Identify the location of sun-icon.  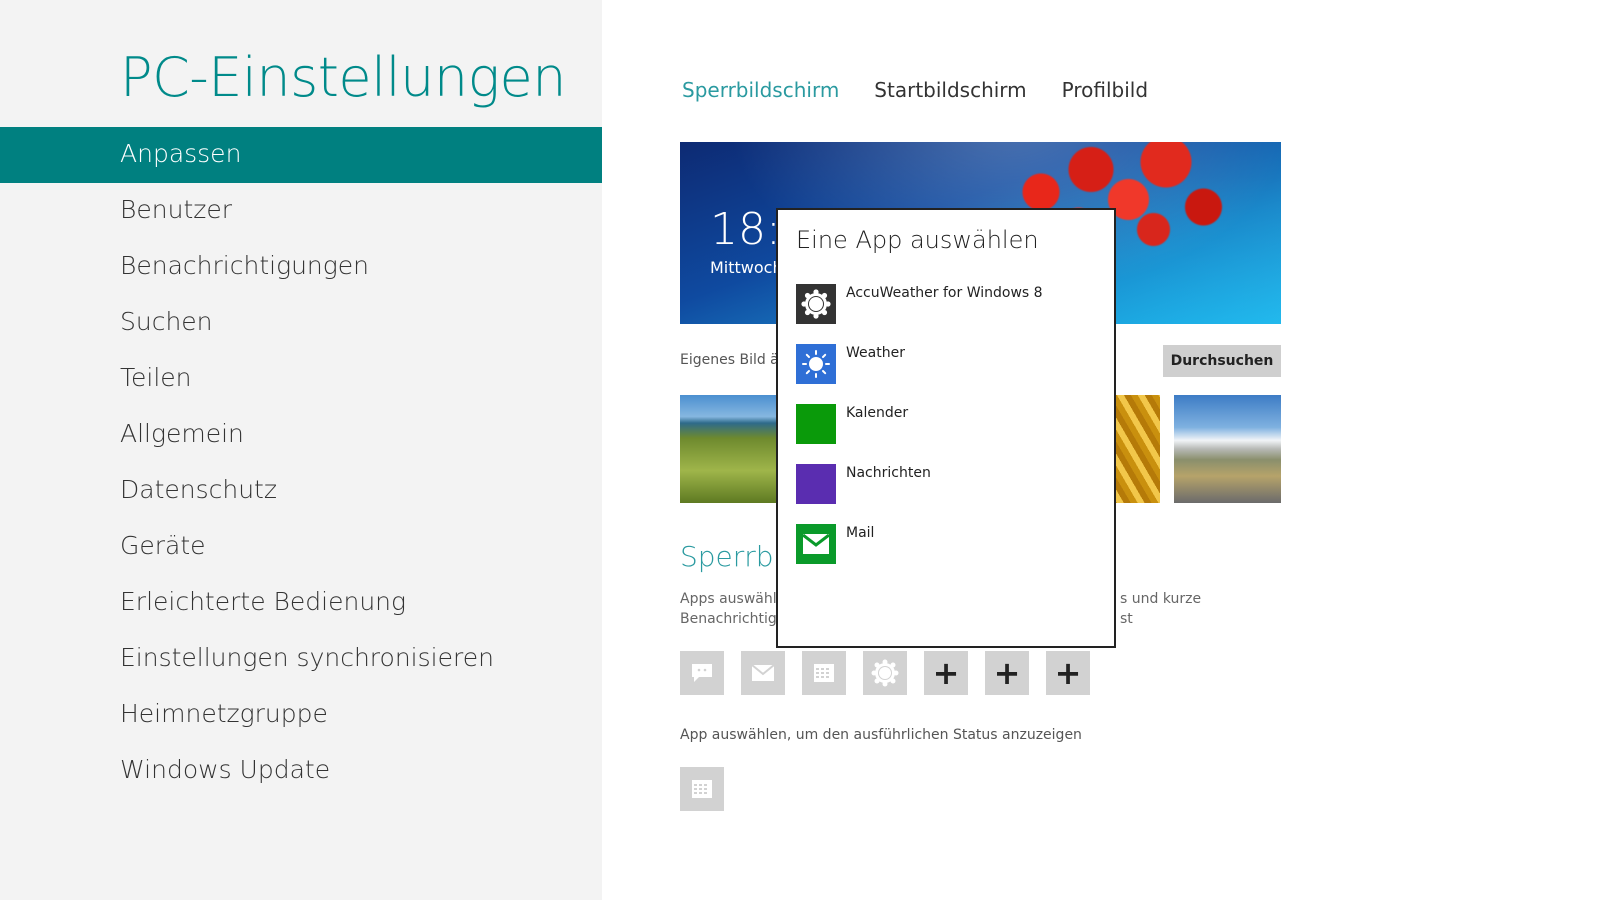
(816, 364).